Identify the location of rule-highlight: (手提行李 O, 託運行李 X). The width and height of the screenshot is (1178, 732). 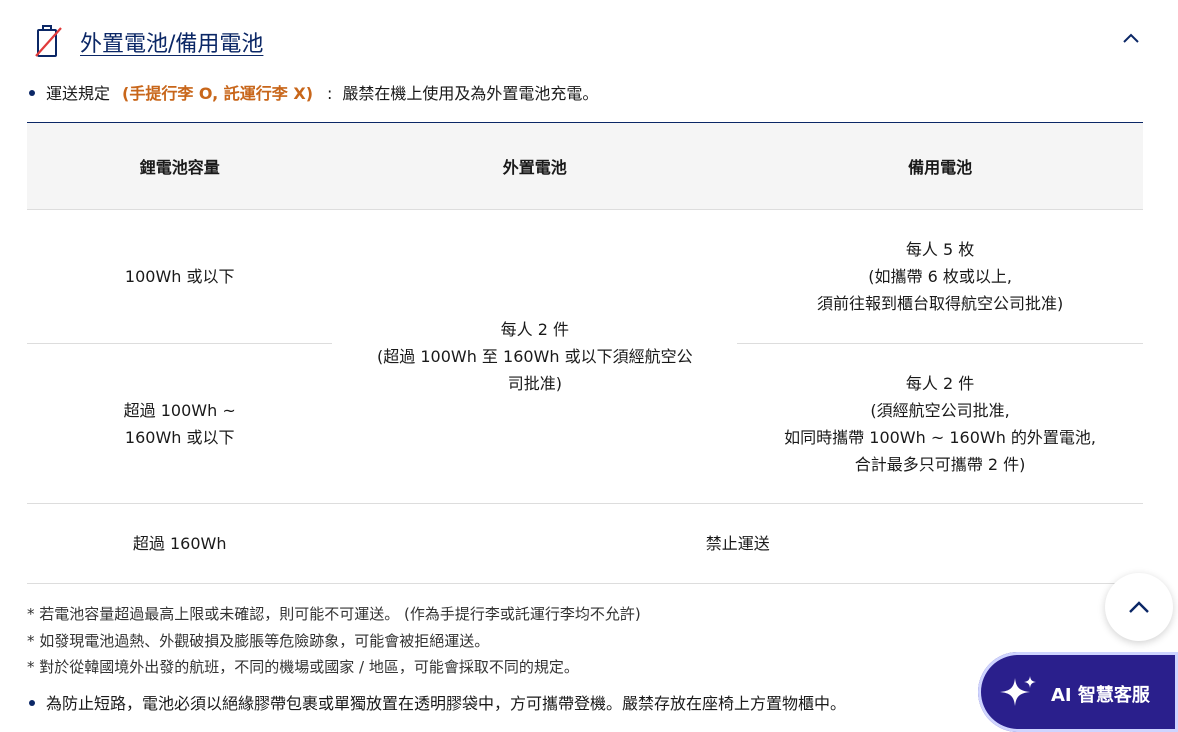
(218, 93).